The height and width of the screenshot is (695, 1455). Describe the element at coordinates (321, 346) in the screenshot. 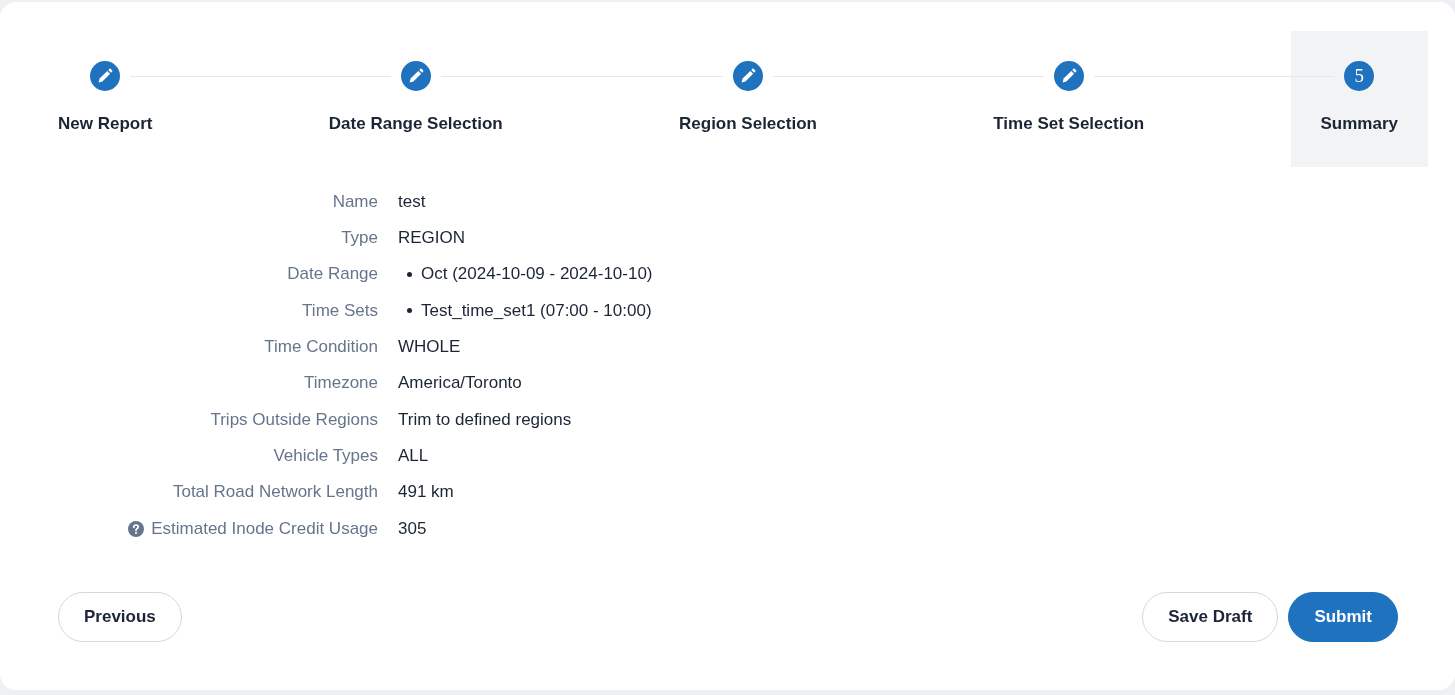

I see `field-label: Time Condition` at that location.